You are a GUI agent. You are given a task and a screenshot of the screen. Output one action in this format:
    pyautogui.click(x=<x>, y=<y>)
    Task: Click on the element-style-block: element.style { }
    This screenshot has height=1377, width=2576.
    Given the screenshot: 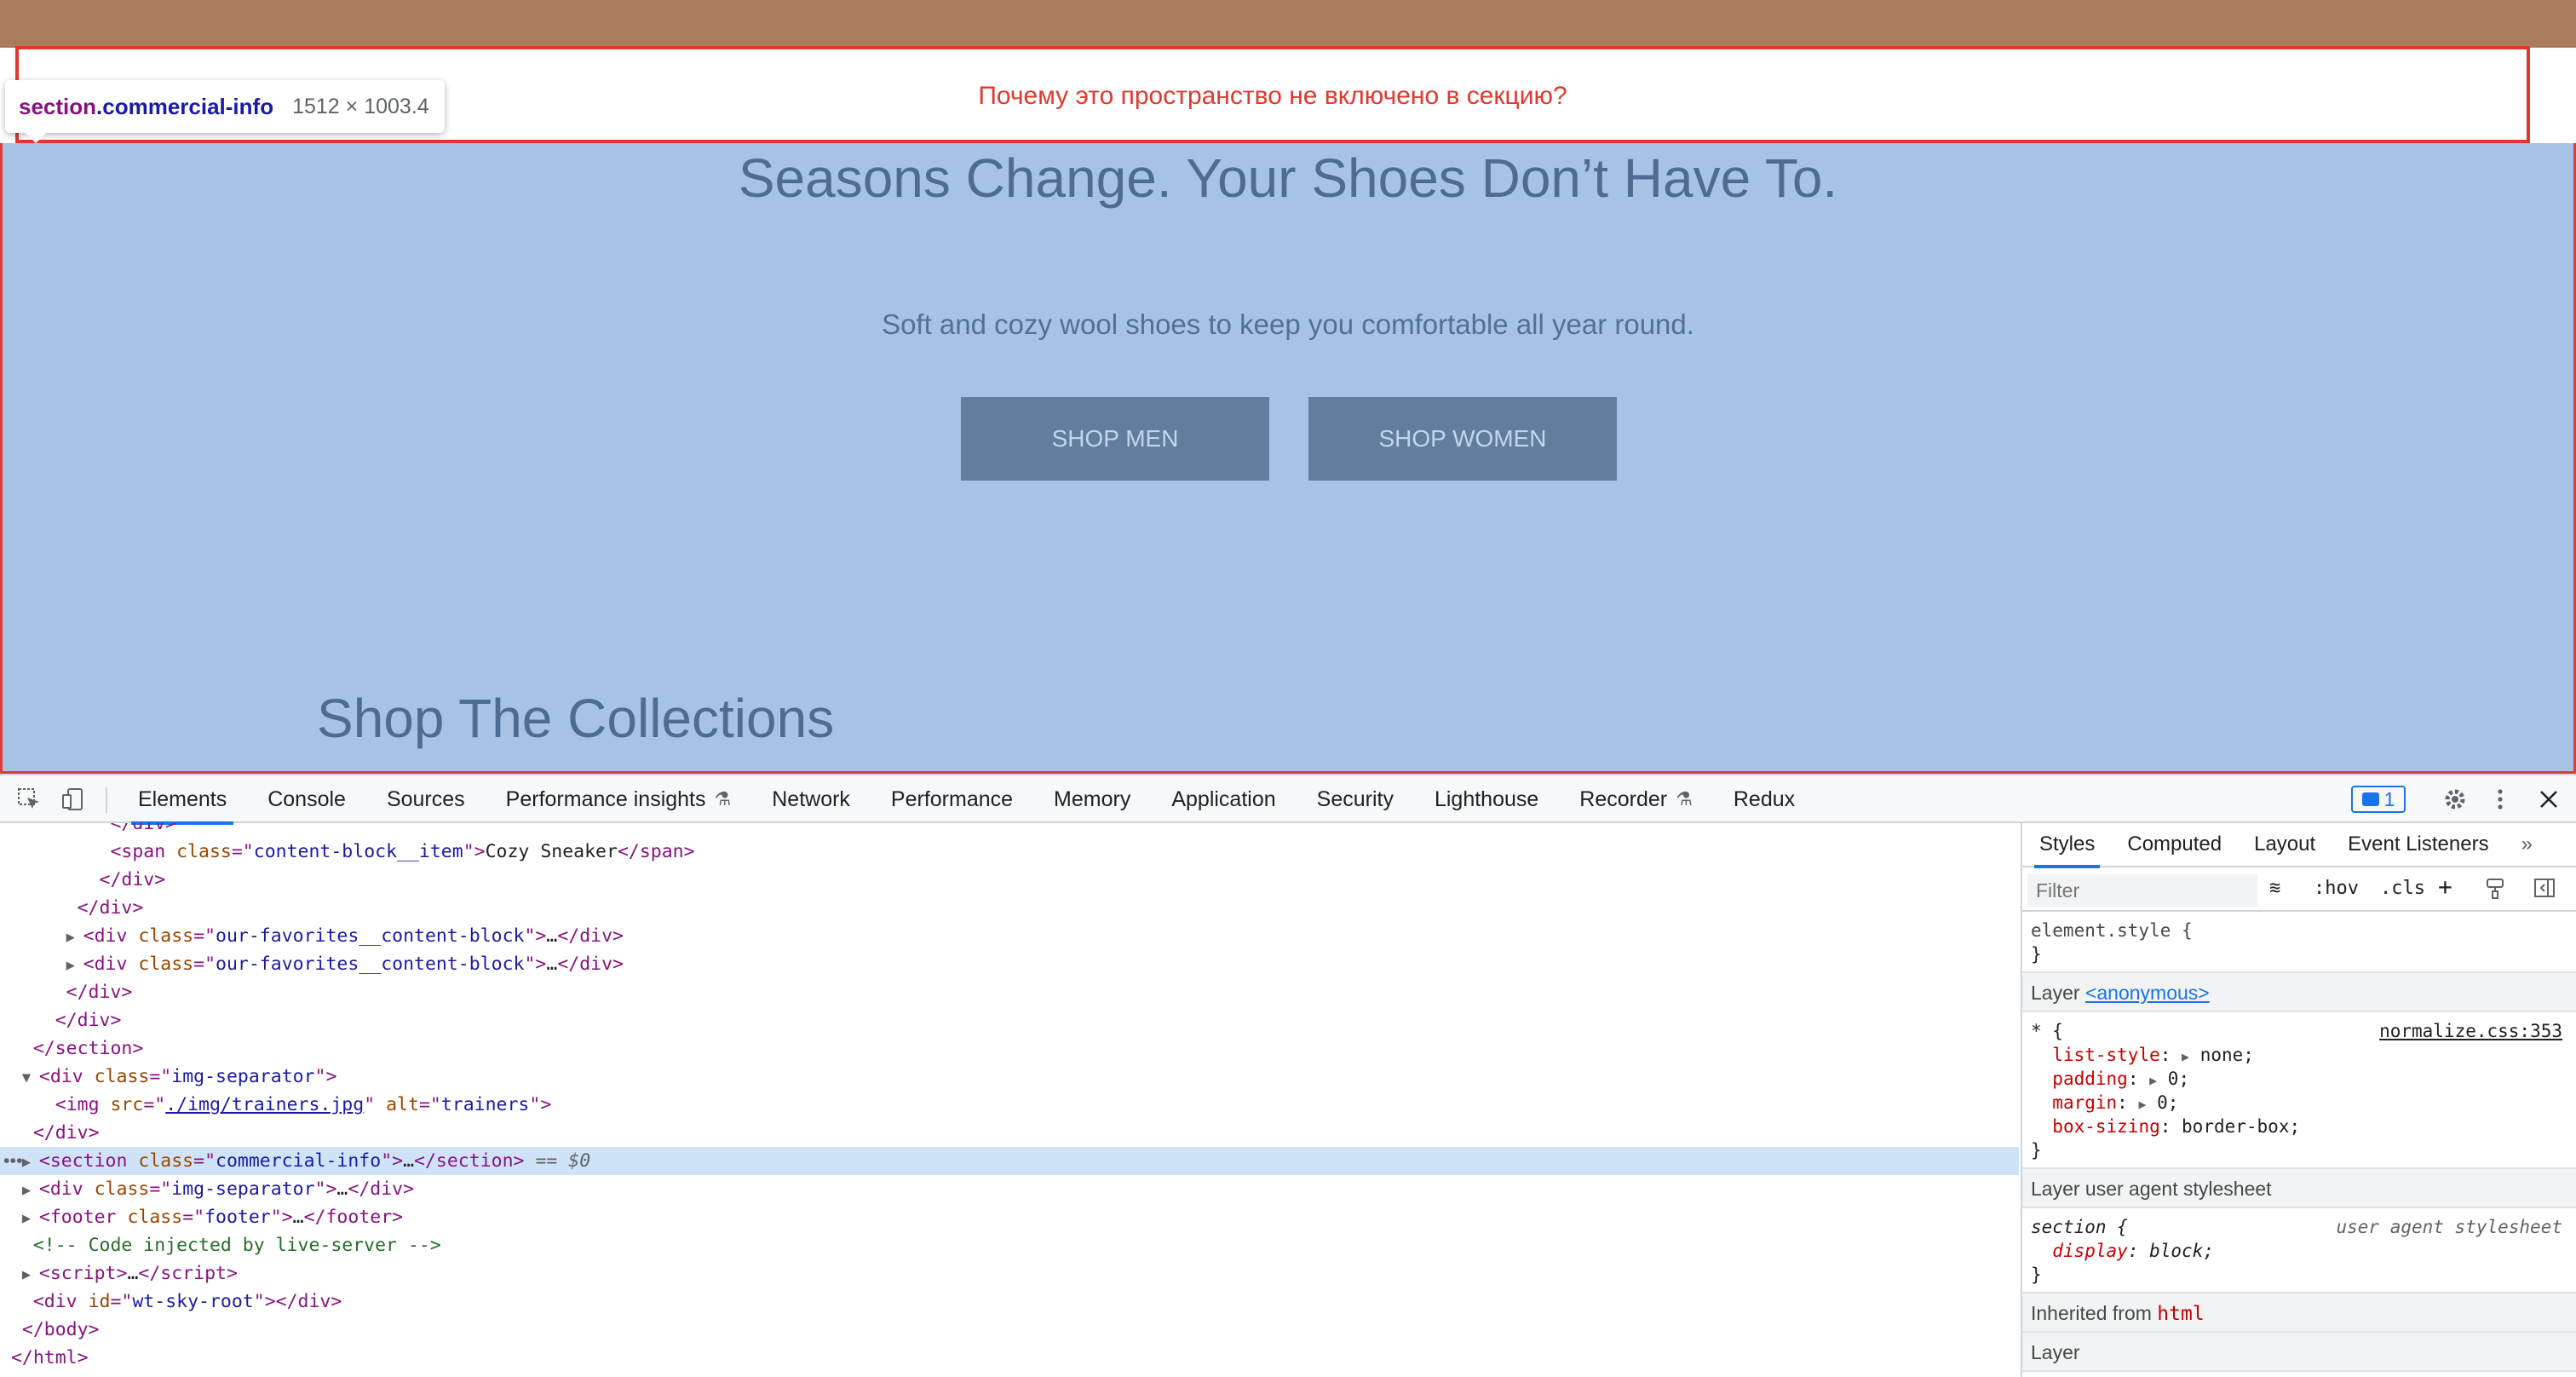 What is the action you would take?
    pyautogui.click(x=2299, y=942)
    